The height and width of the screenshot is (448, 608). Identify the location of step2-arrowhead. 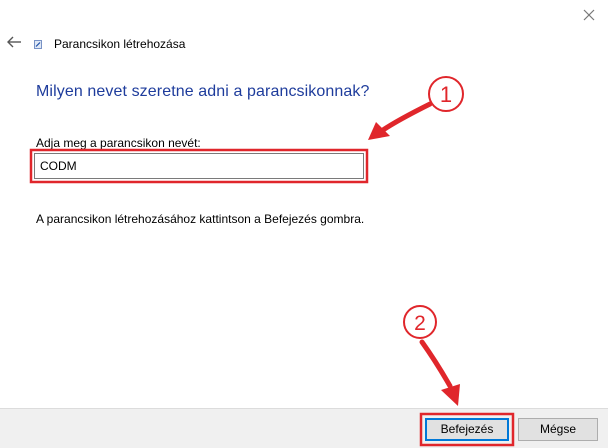
(450, 395).